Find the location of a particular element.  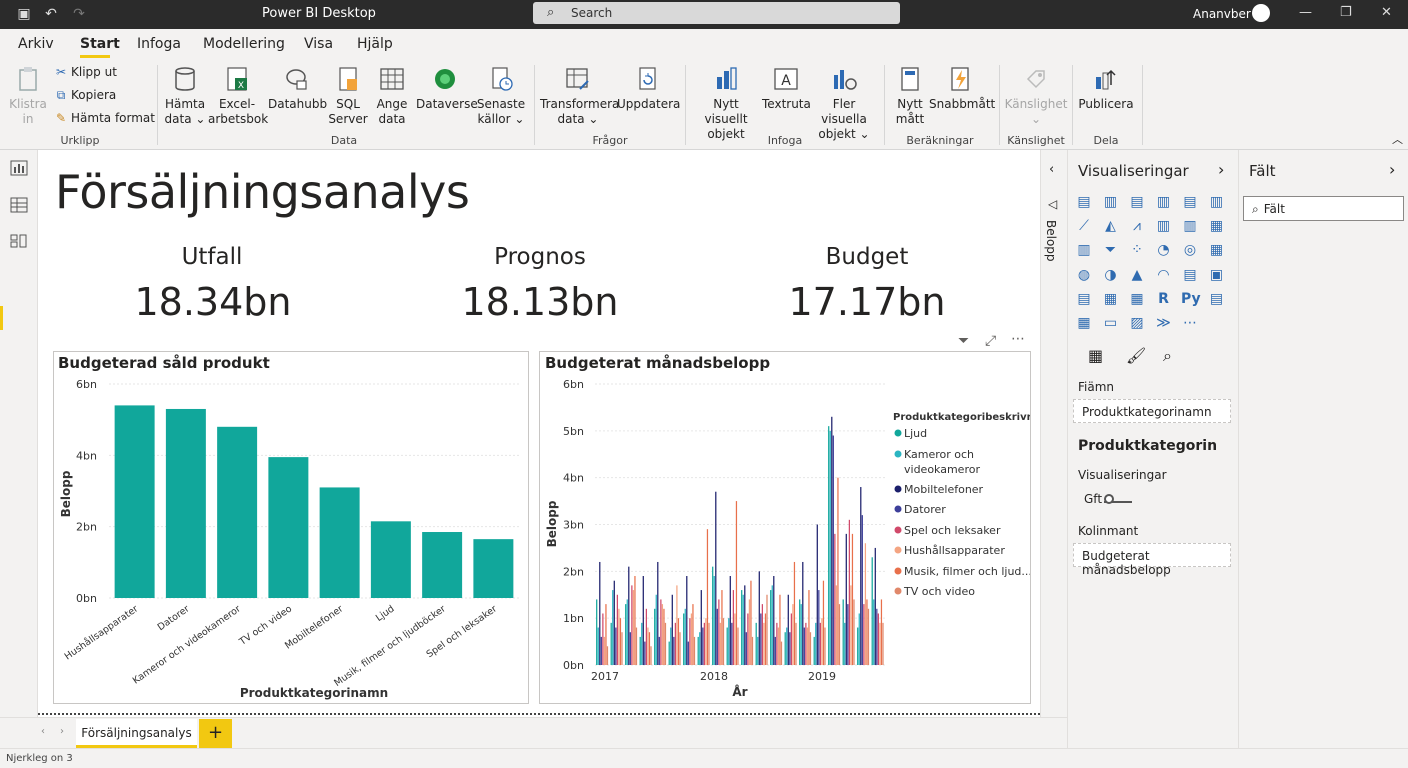

get-data-button: Hämta data ⌄ is located at coordinates (185, 96).